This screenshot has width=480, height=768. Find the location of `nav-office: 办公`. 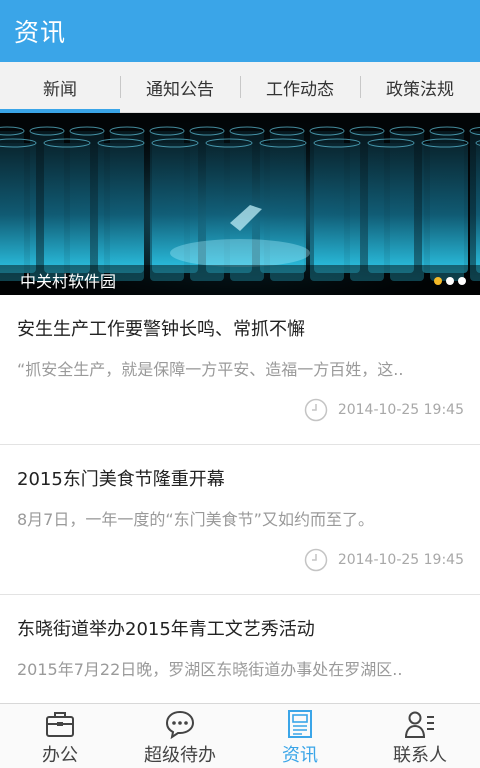

nav-office: 办公 is located at coordinates (60, 736).